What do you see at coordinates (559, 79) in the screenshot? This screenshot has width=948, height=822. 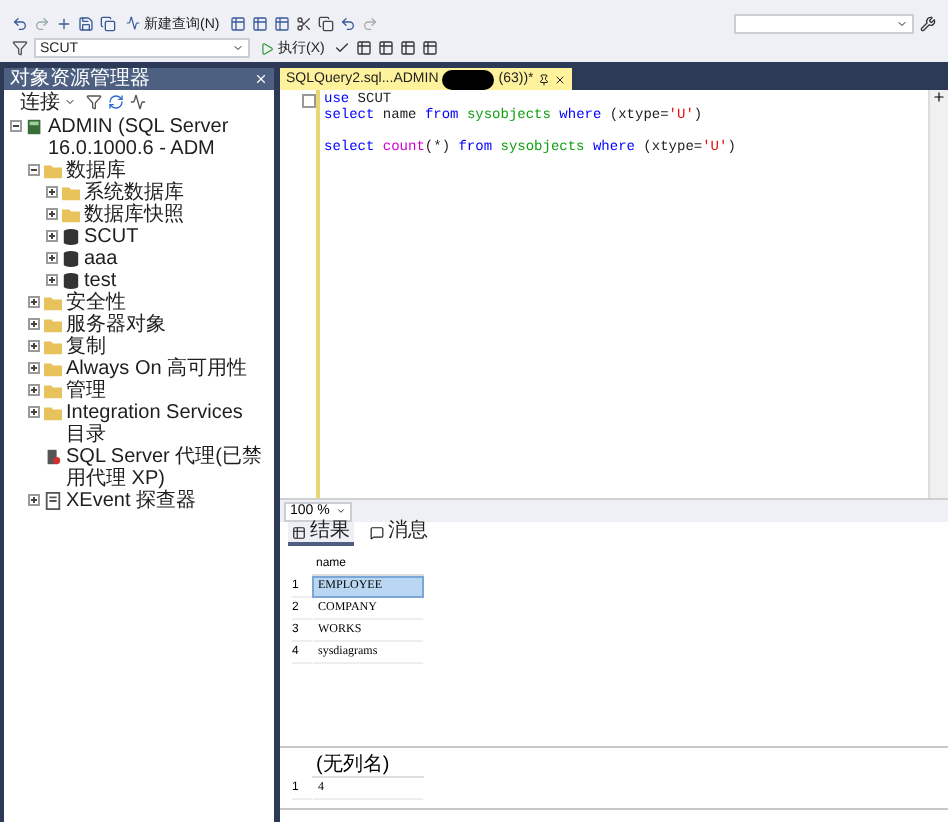 I see `close-icon` at bounding box center [559, 79].